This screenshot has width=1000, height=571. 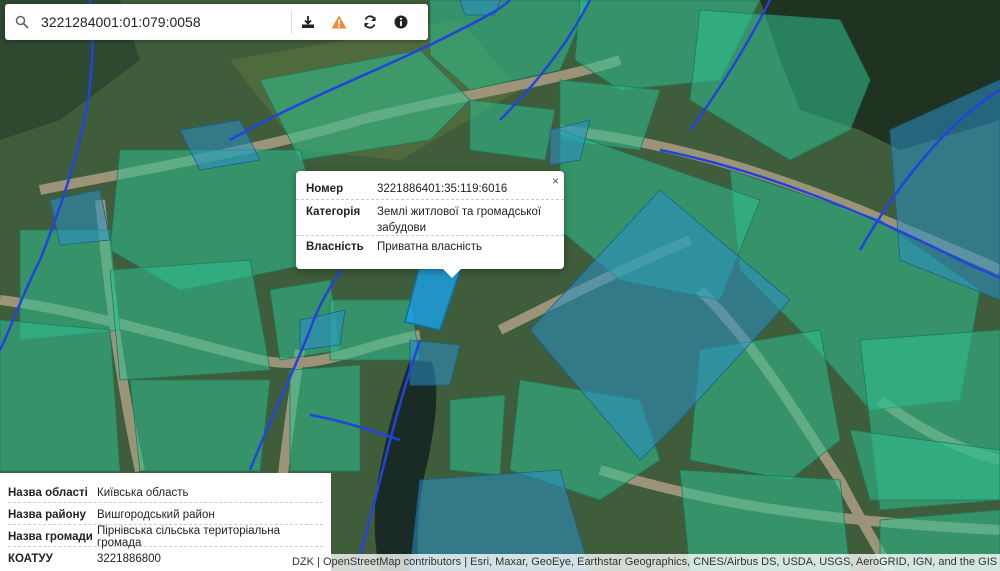 What do you see at coordinates (333, 212) in the screenshot?
I see `popup-key: Категорія` at bounding box center [333, 212].